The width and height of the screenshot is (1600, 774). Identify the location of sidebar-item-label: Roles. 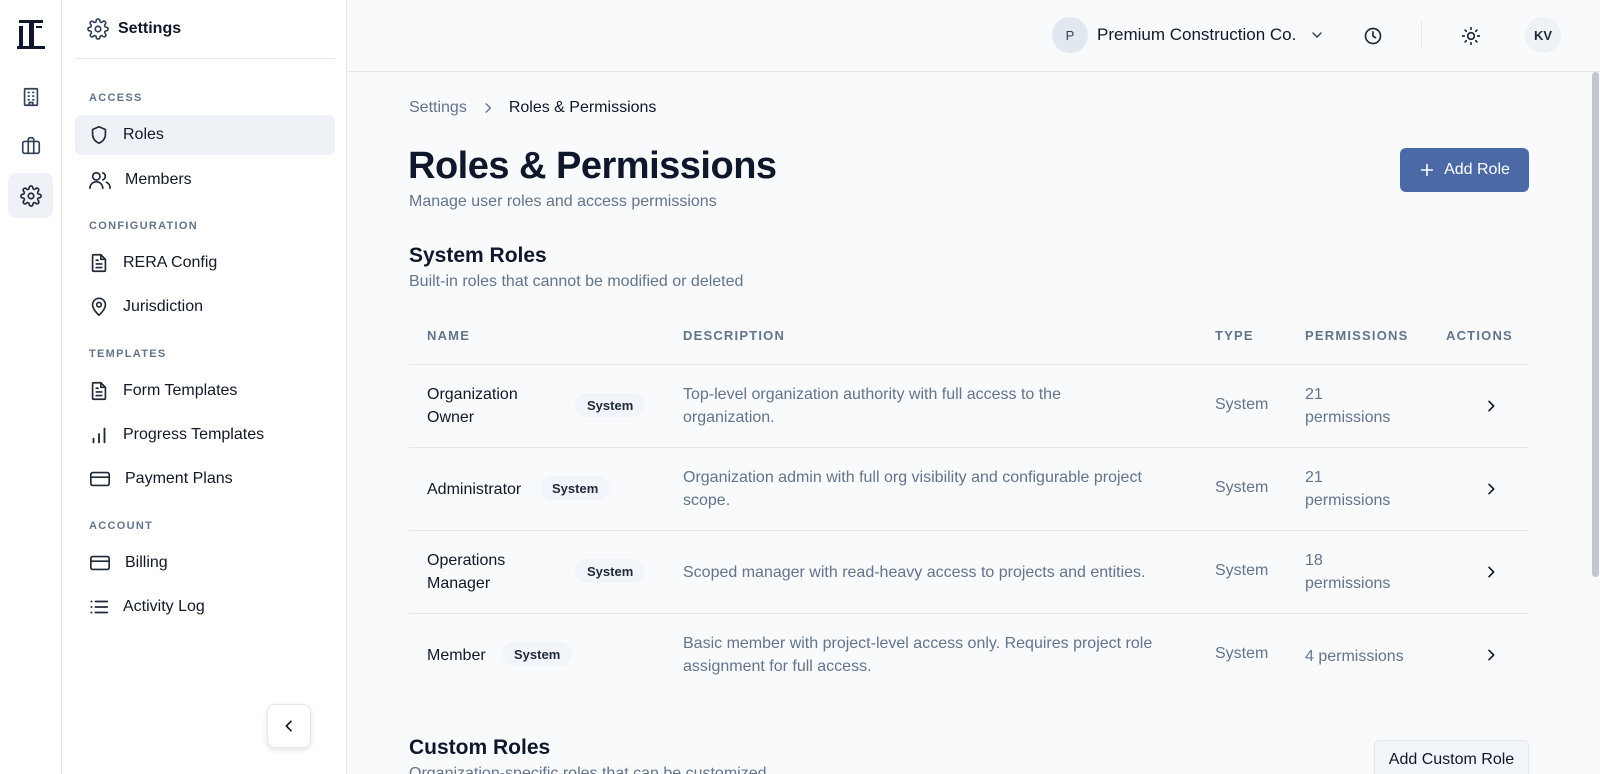
(143, 134).